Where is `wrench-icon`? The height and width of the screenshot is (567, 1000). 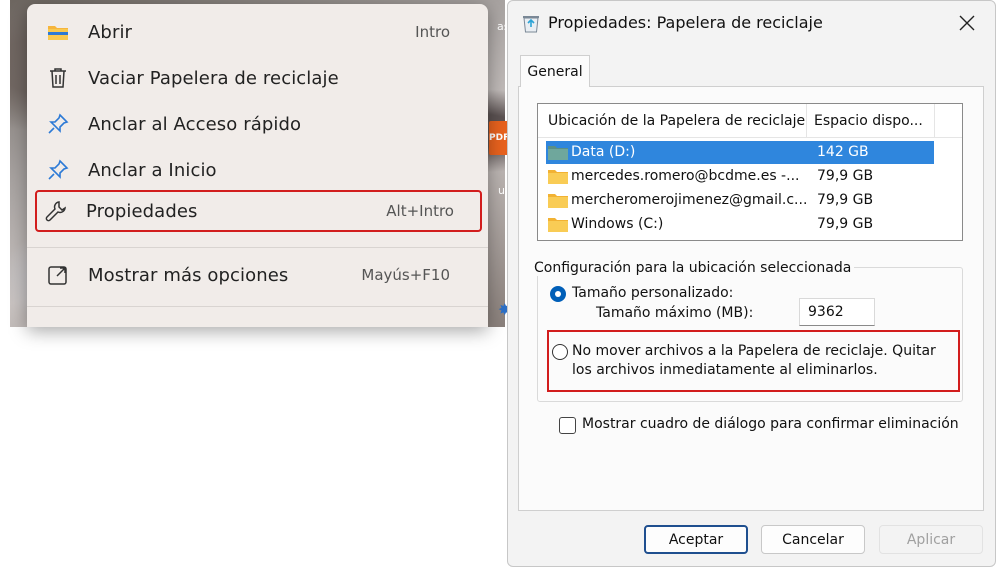
wrench-icon is located at coordinates (56, 211).